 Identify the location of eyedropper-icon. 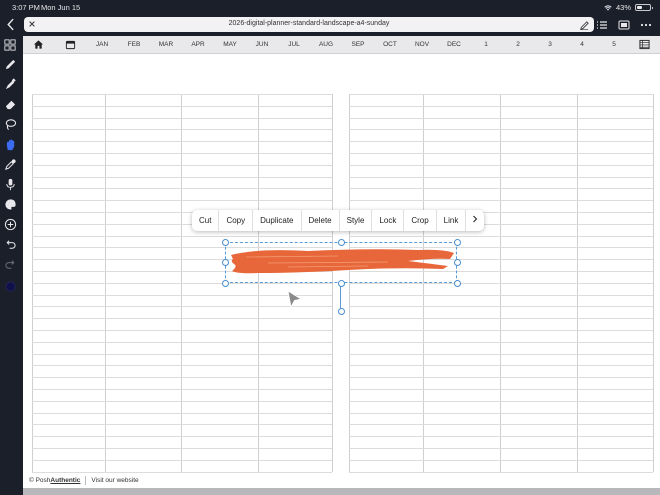
(10, 164).